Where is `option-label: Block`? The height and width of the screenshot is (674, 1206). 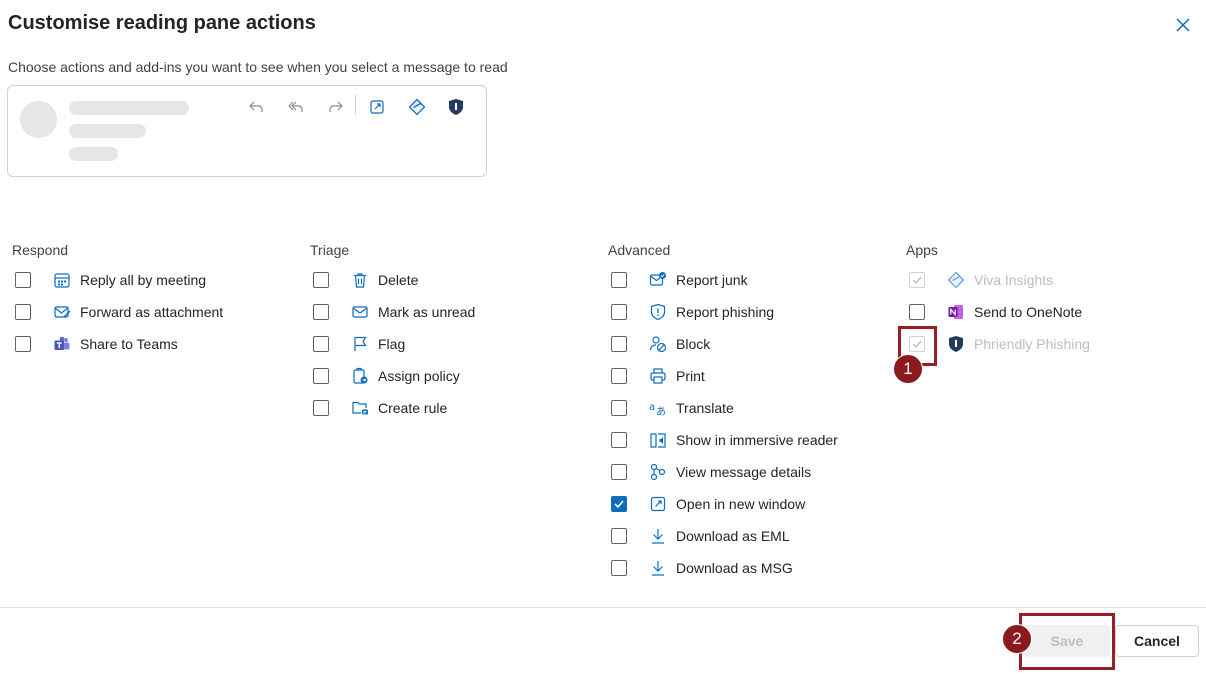 option-label: Block is located at coordinates (693, 344).